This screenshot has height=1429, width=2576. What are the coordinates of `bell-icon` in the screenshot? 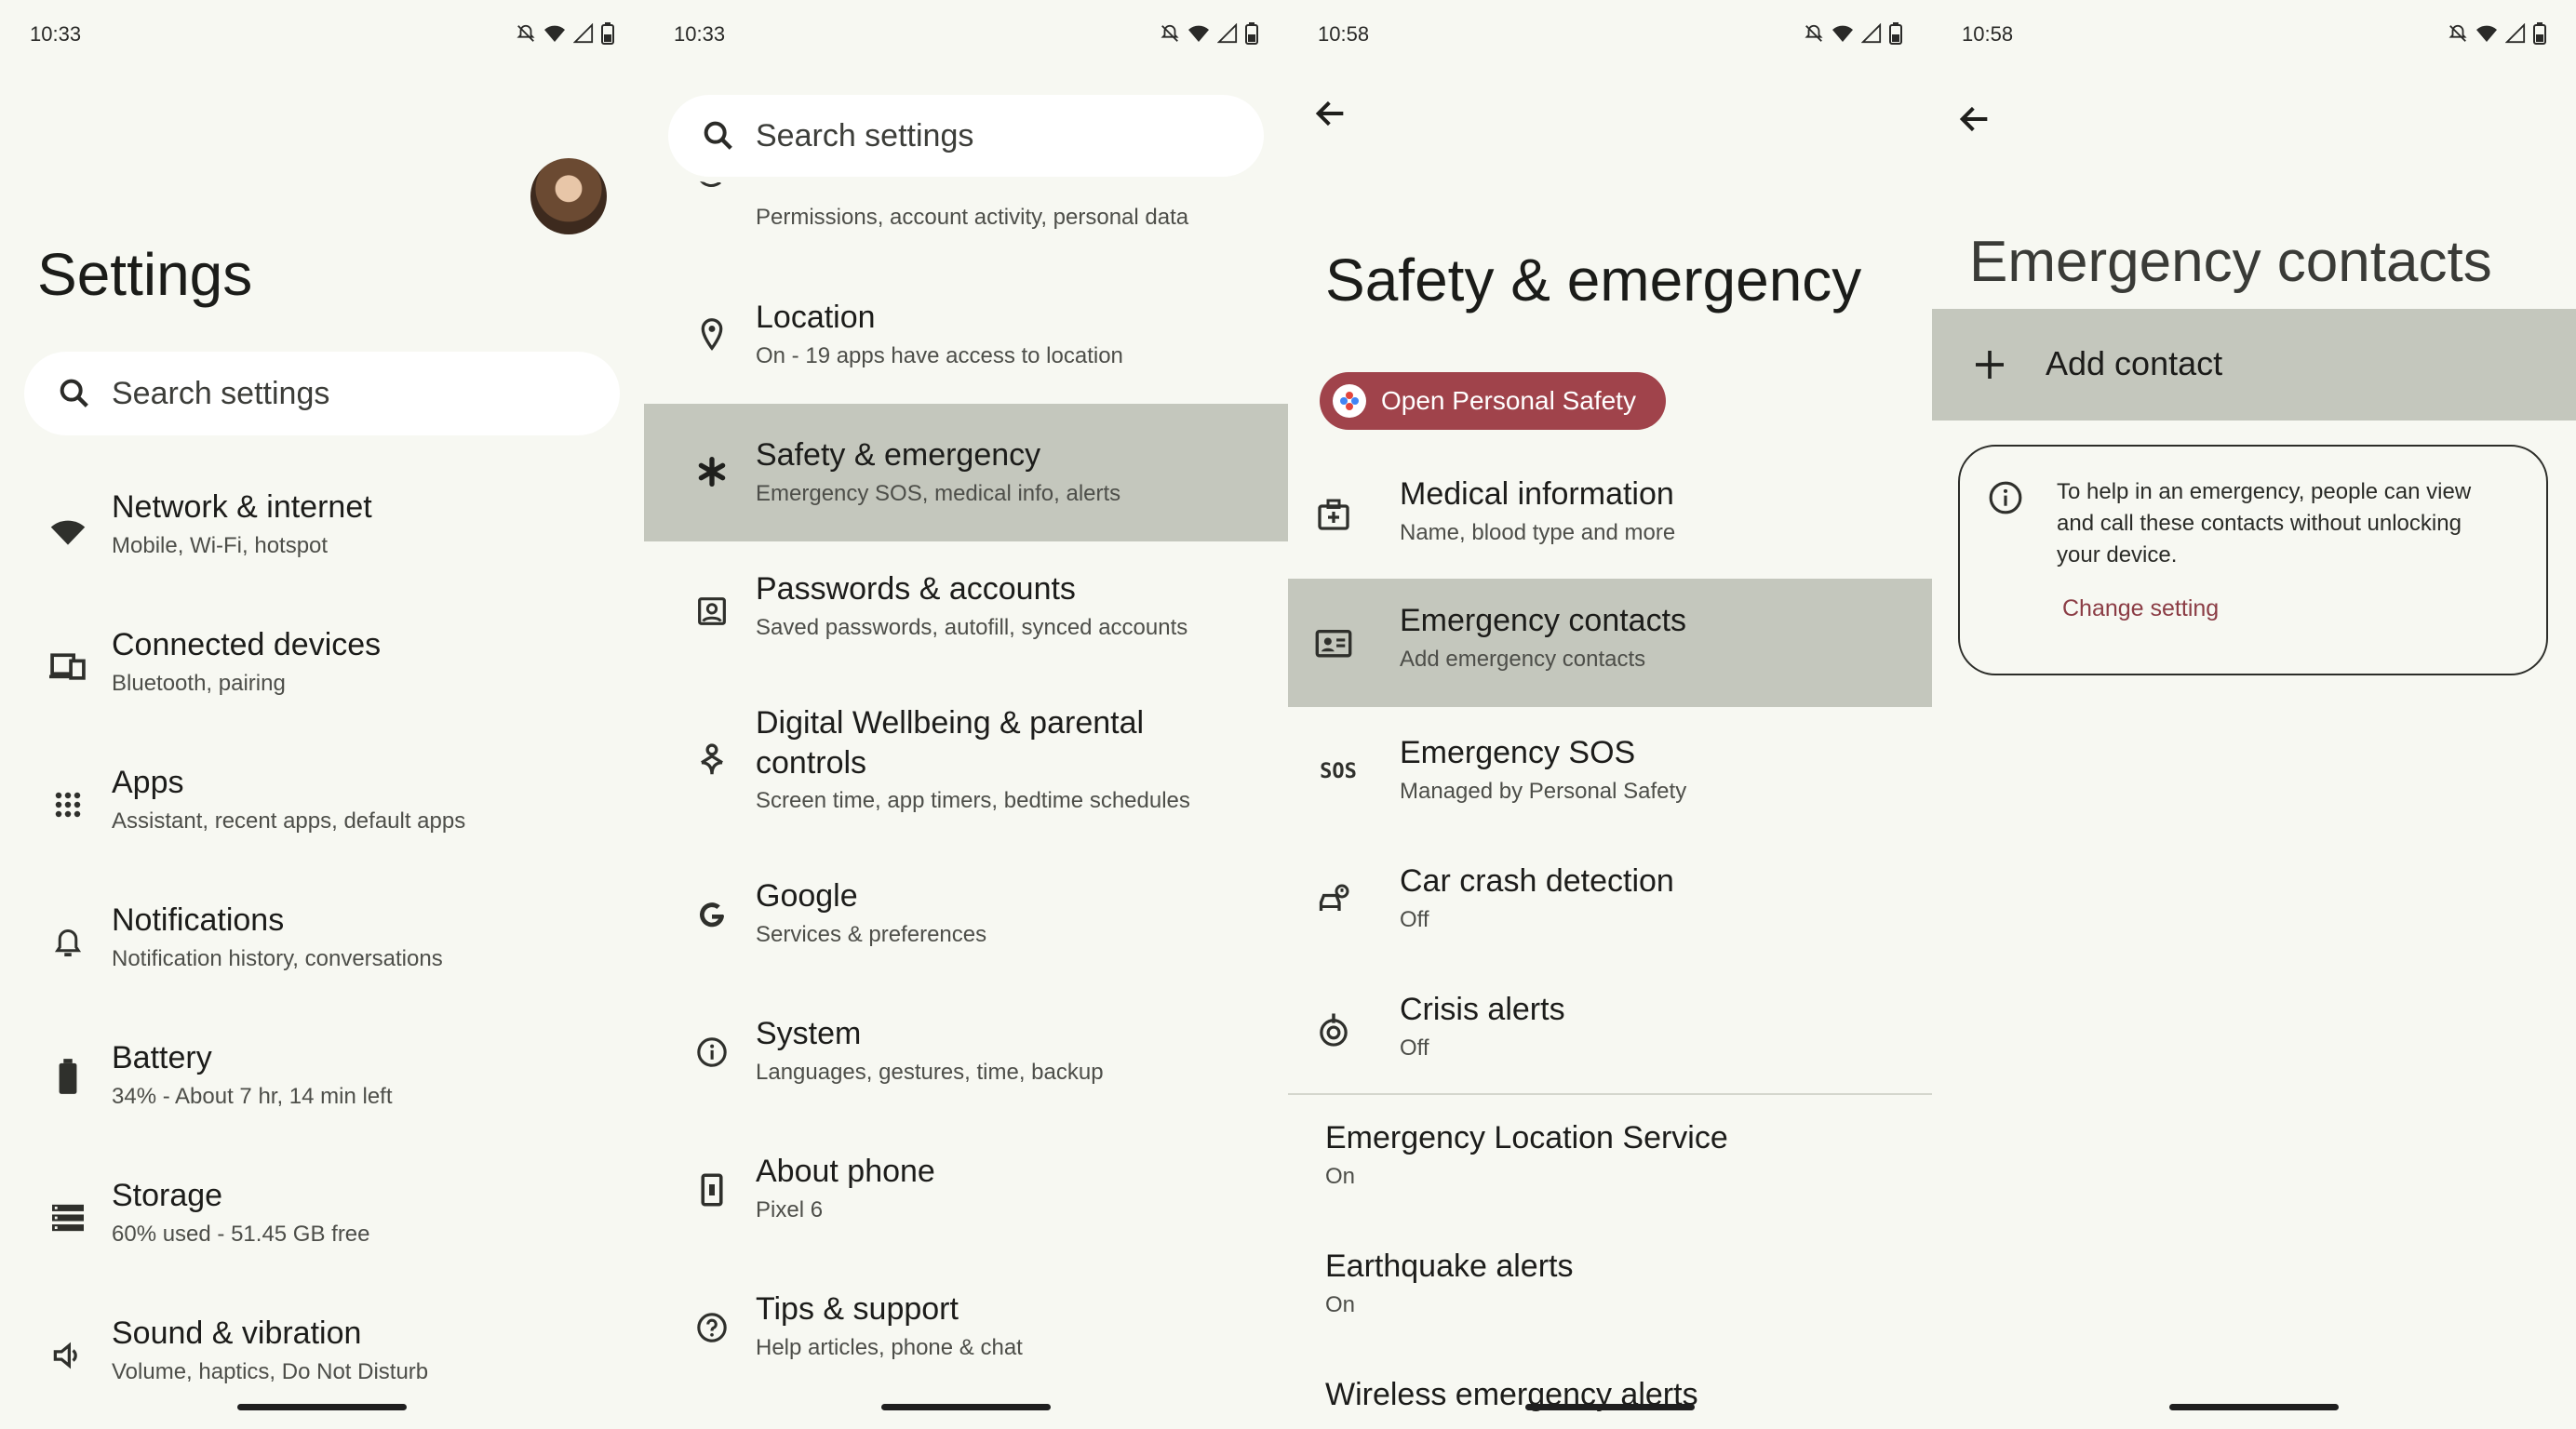 It's located at (67, 942).